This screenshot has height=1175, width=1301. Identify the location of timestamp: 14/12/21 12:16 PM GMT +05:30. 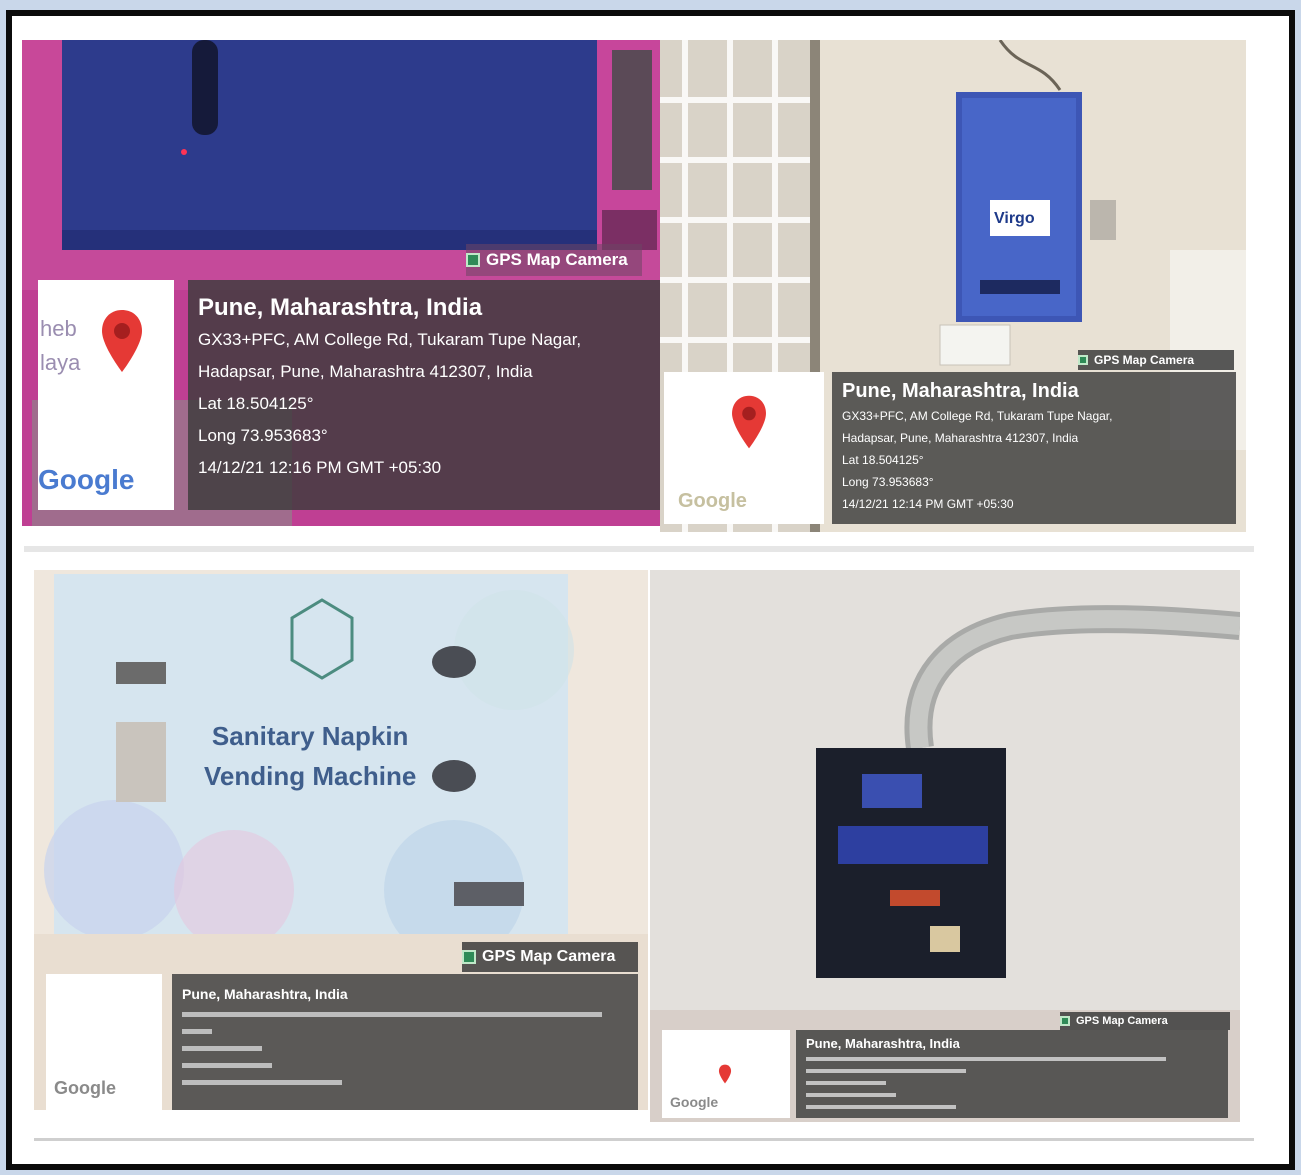
(320, 467).